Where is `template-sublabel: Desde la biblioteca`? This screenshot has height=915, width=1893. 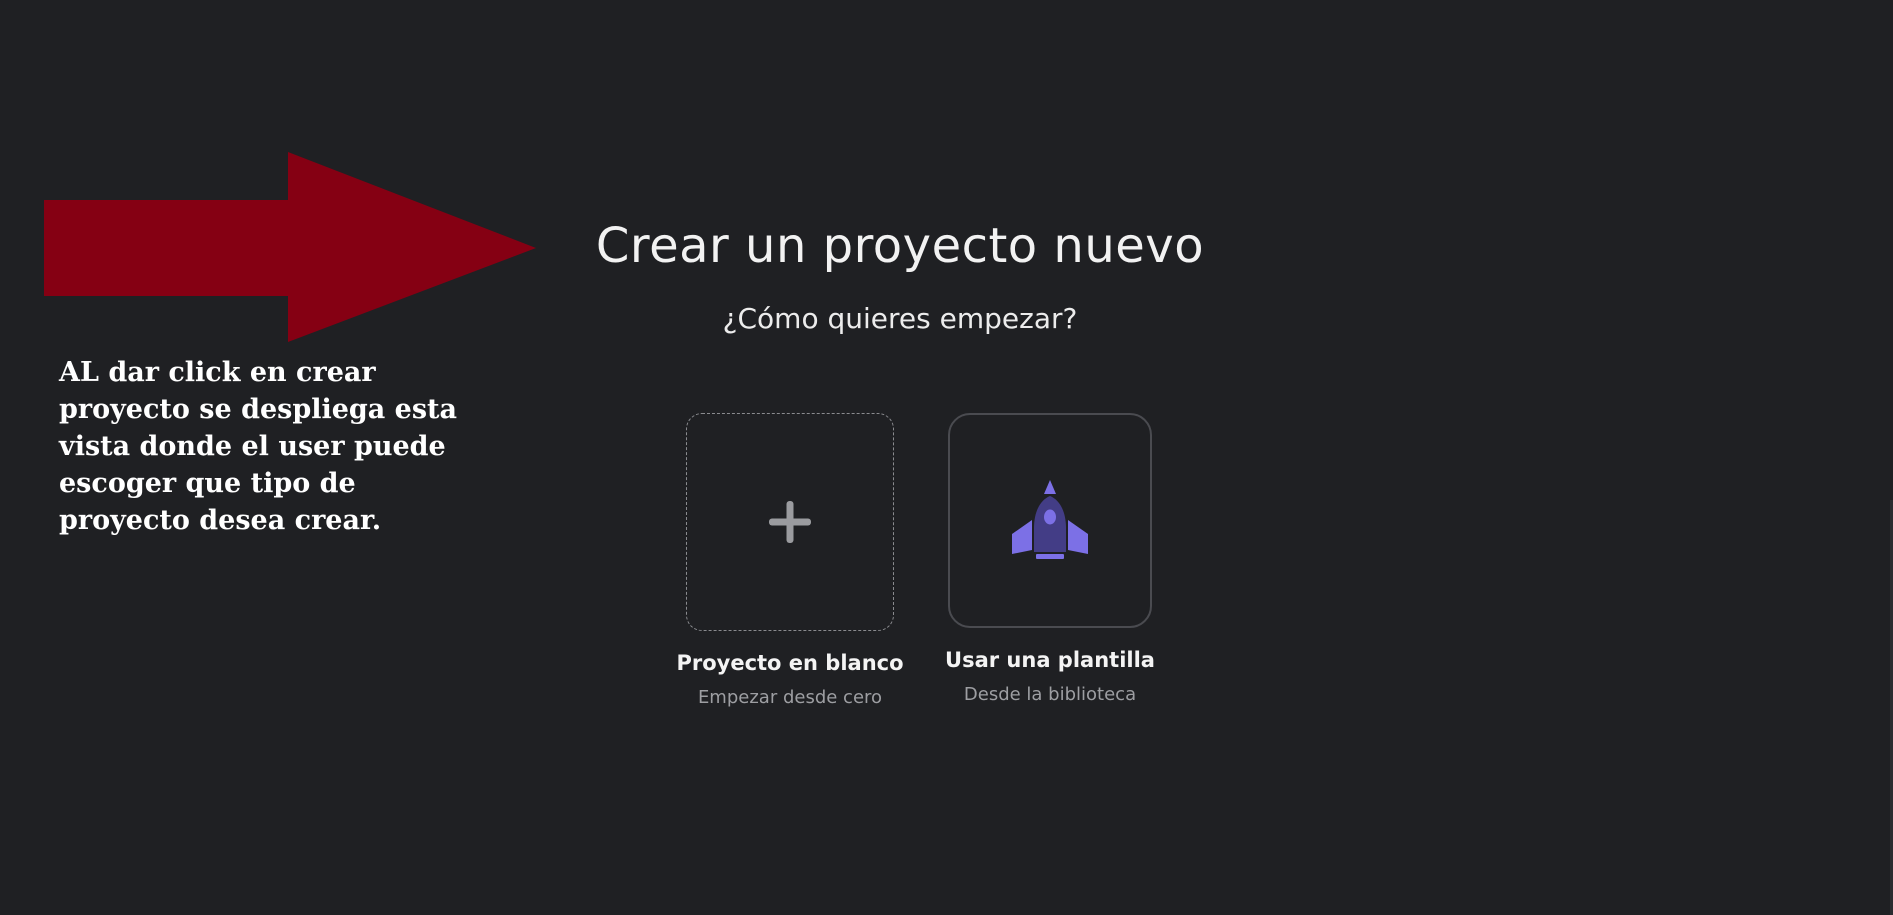
template-sublabel: Desde la biblioteca is located at coordinates (1050, 694).